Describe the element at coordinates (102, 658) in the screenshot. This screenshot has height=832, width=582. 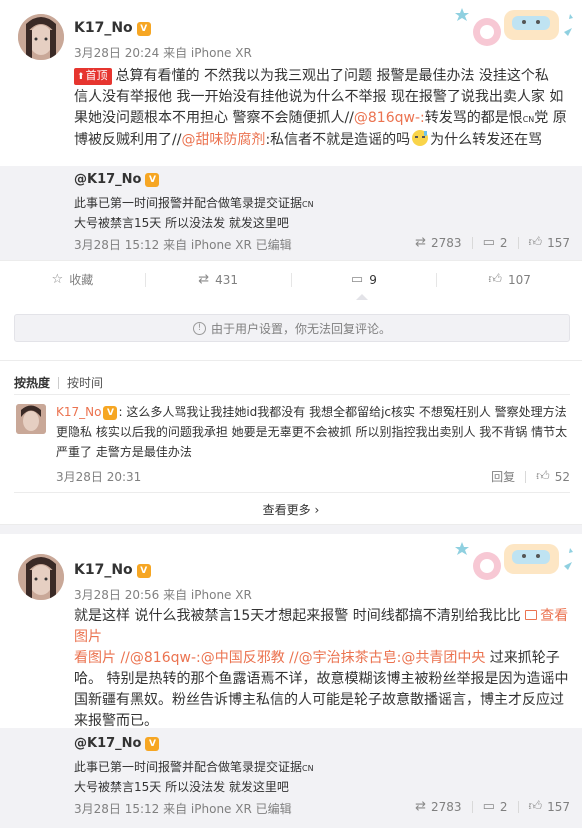
I see `view-image-link-cont: 看图片 //` at that location.